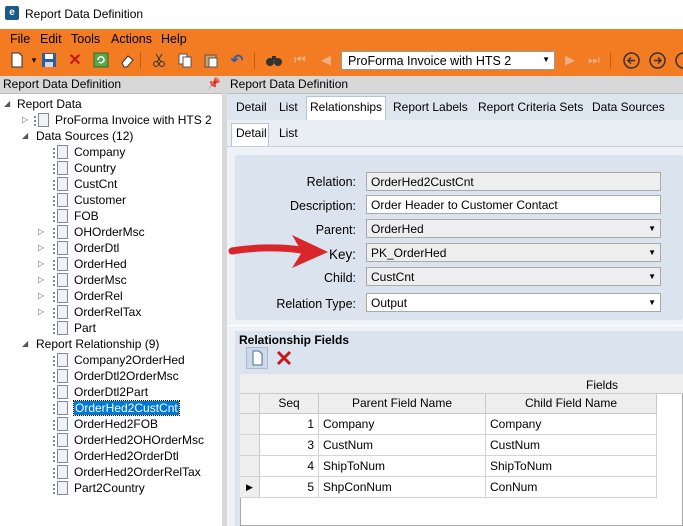 The height and width of the screenshot is (526, 683). I want to click on tree-item-ohordermsc: ▷ OHOrderMsc, so click(111, 232).